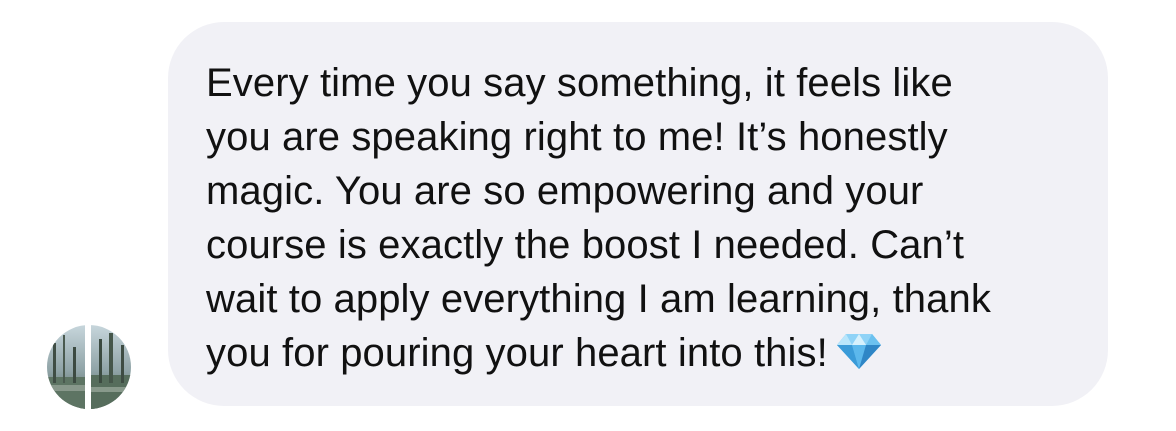 The width and height of the screenshot is (1176, 431). Describe the element at coordinates (859, 357) in the screenshot. I see `gem-stone-icon` at that location.